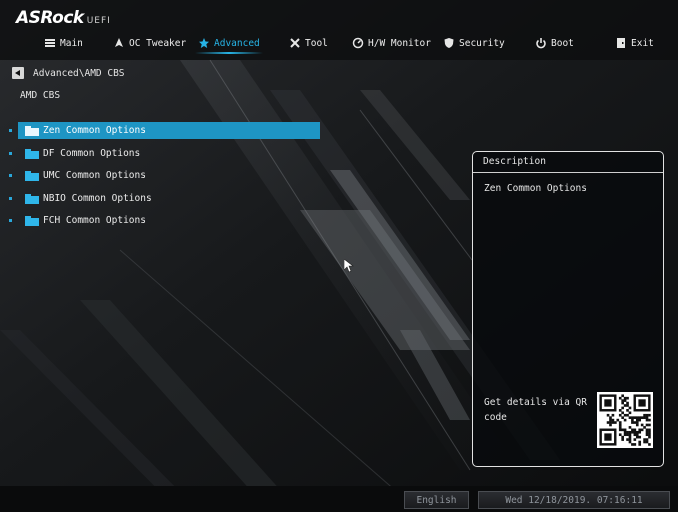  Describe the element at coordinates (164, 130) in the screenshot. I see `menu-item-zen-common-options: Zen Common Options` at that location.